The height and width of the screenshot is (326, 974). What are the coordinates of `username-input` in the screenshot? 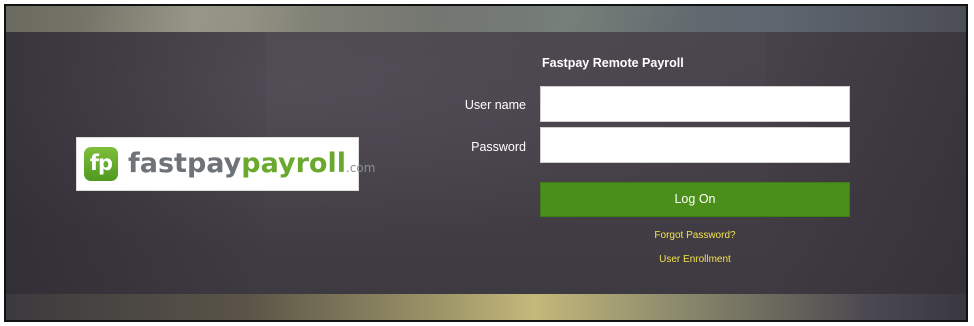 It's located at (695, 104).